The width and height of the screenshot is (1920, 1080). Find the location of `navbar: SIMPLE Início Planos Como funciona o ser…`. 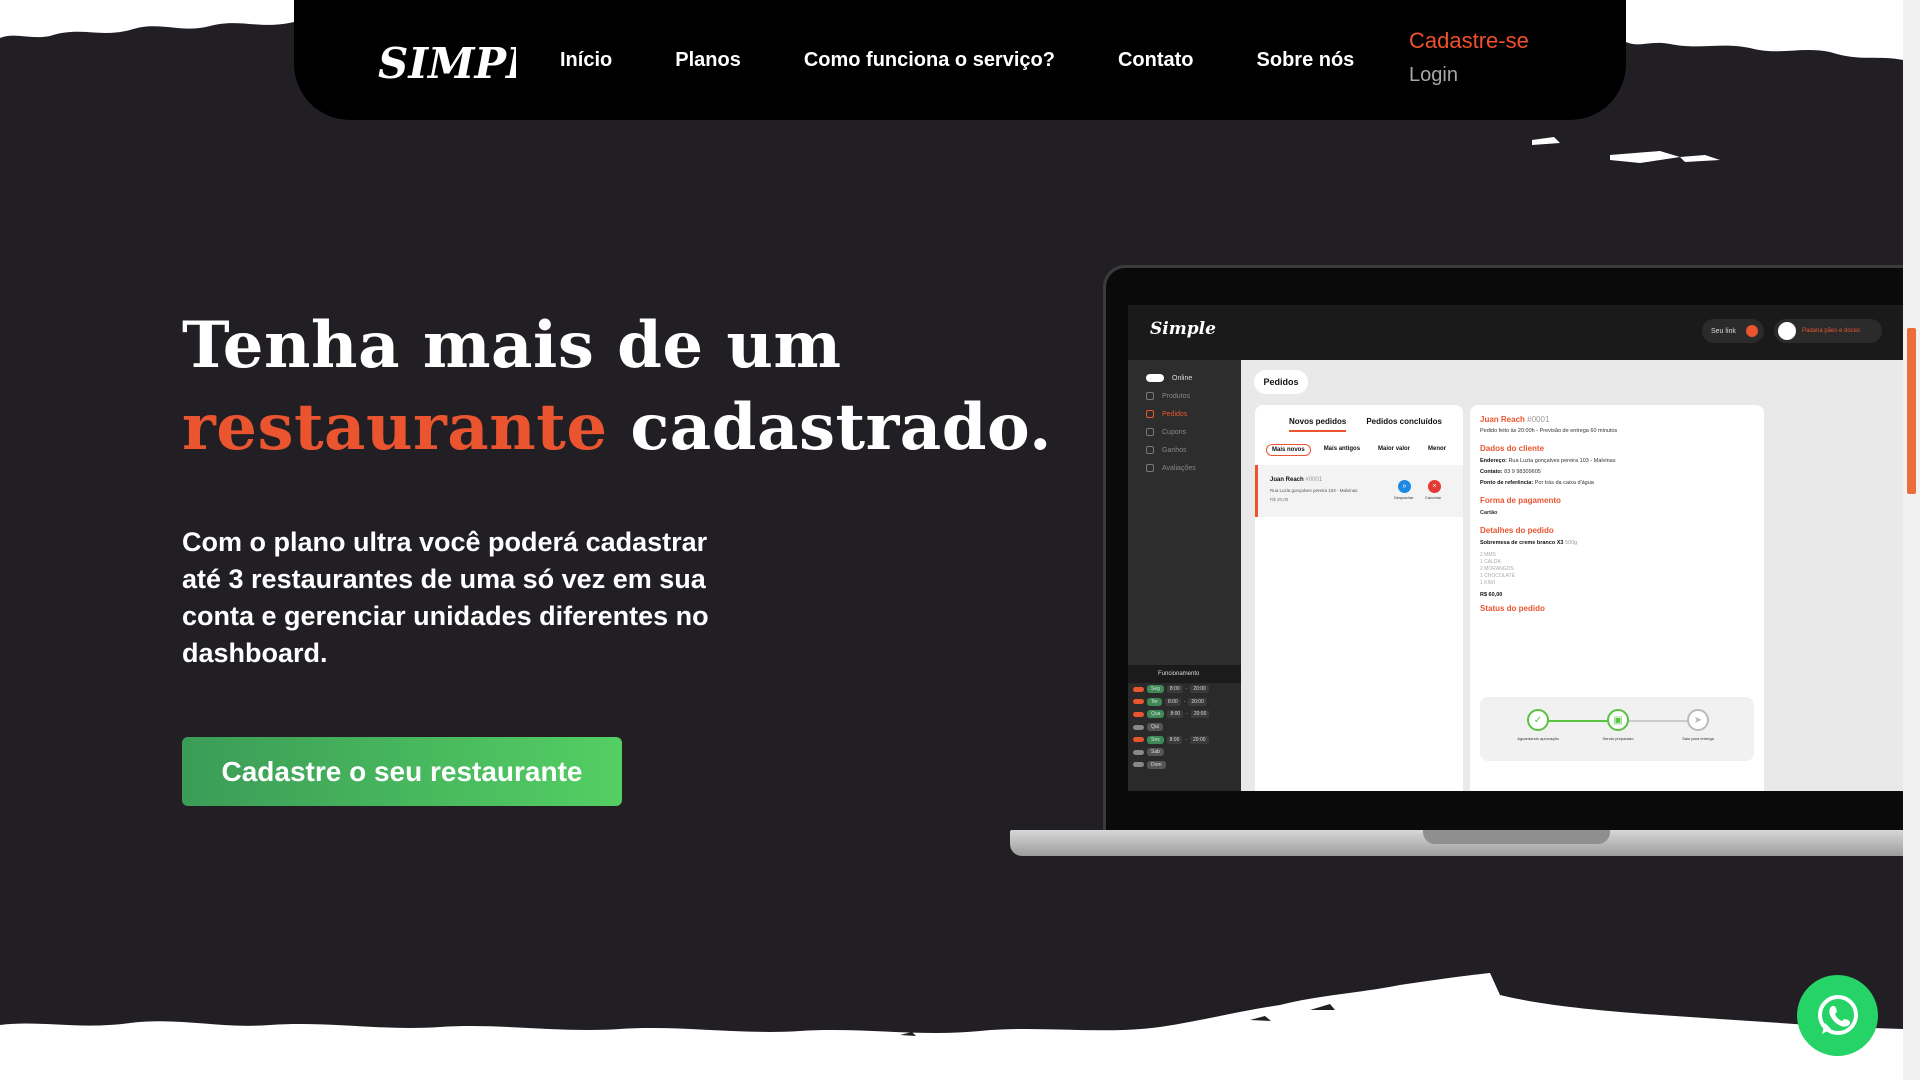

navbar: SIMPLE Início Planos Como funciona o ser… is located at coordinates (960, 60).